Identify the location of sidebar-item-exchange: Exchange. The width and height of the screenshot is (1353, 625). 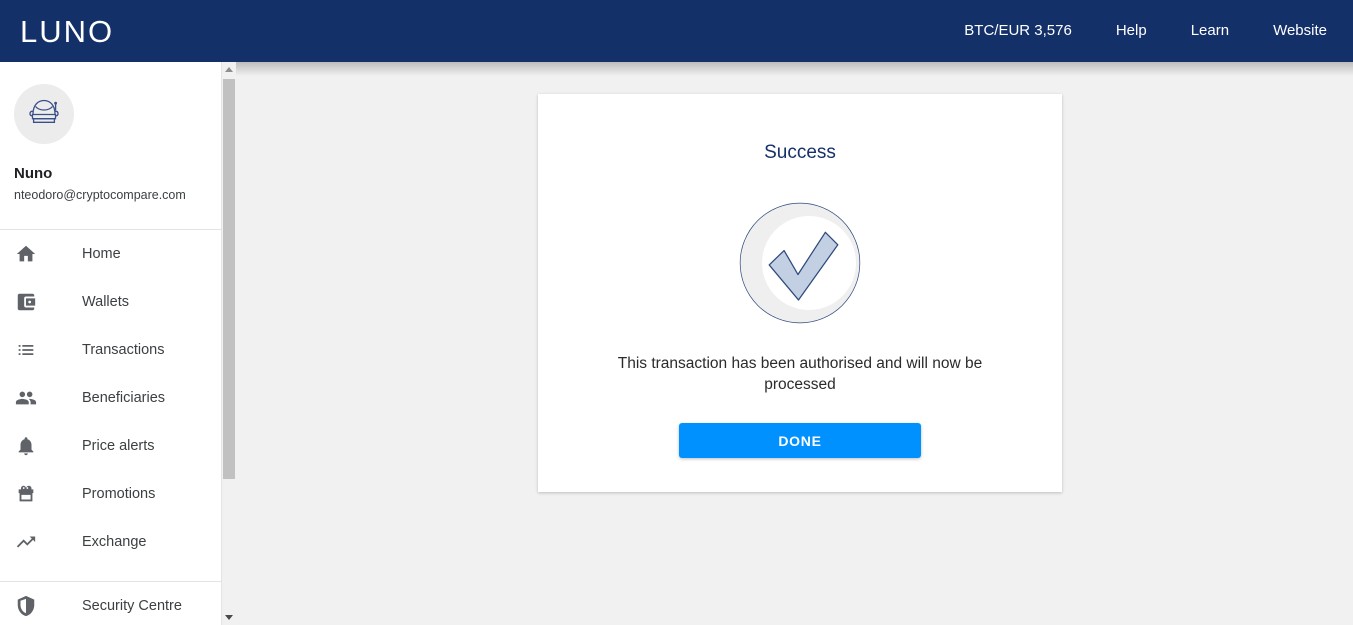
(110, 542).